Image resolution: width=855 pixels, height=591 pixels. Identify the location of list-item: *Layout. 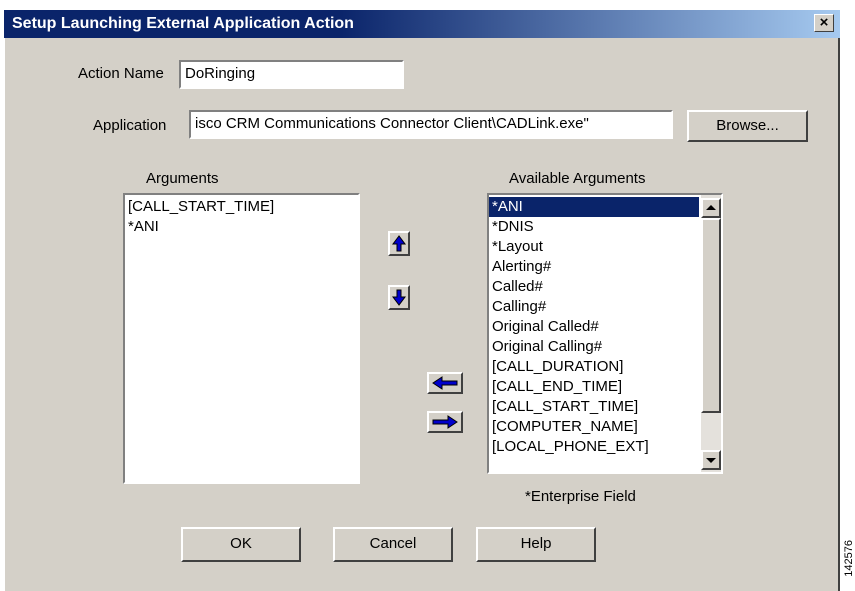
(594, 247).